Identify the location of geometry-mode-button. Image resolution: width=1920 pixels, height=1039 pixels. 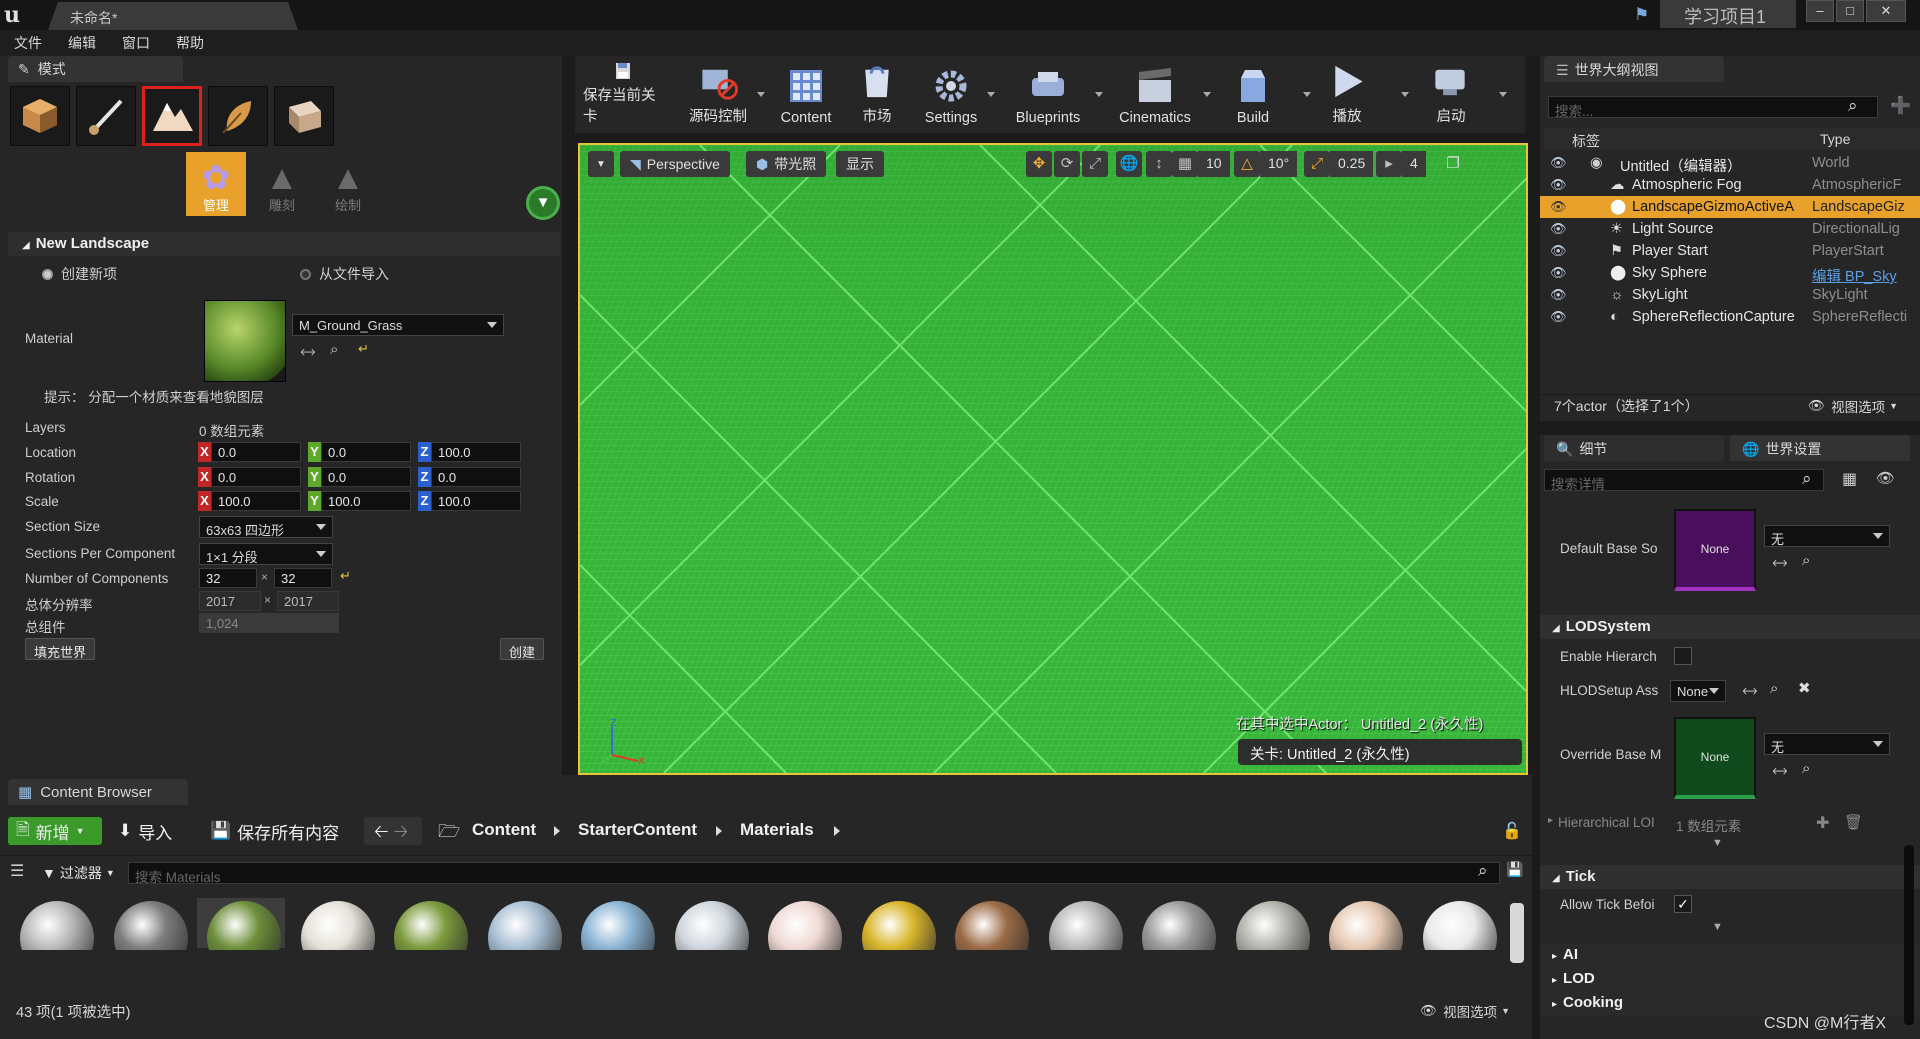
(304, 116).